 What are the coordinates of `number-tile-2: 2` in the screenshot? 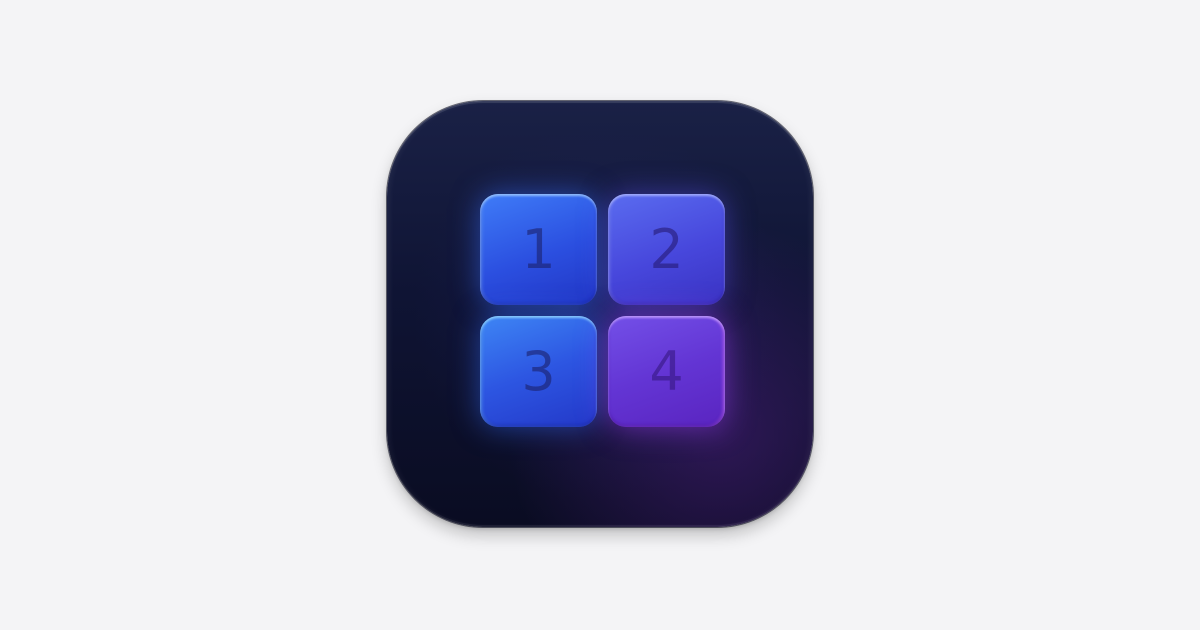 It's located at (666, 249).